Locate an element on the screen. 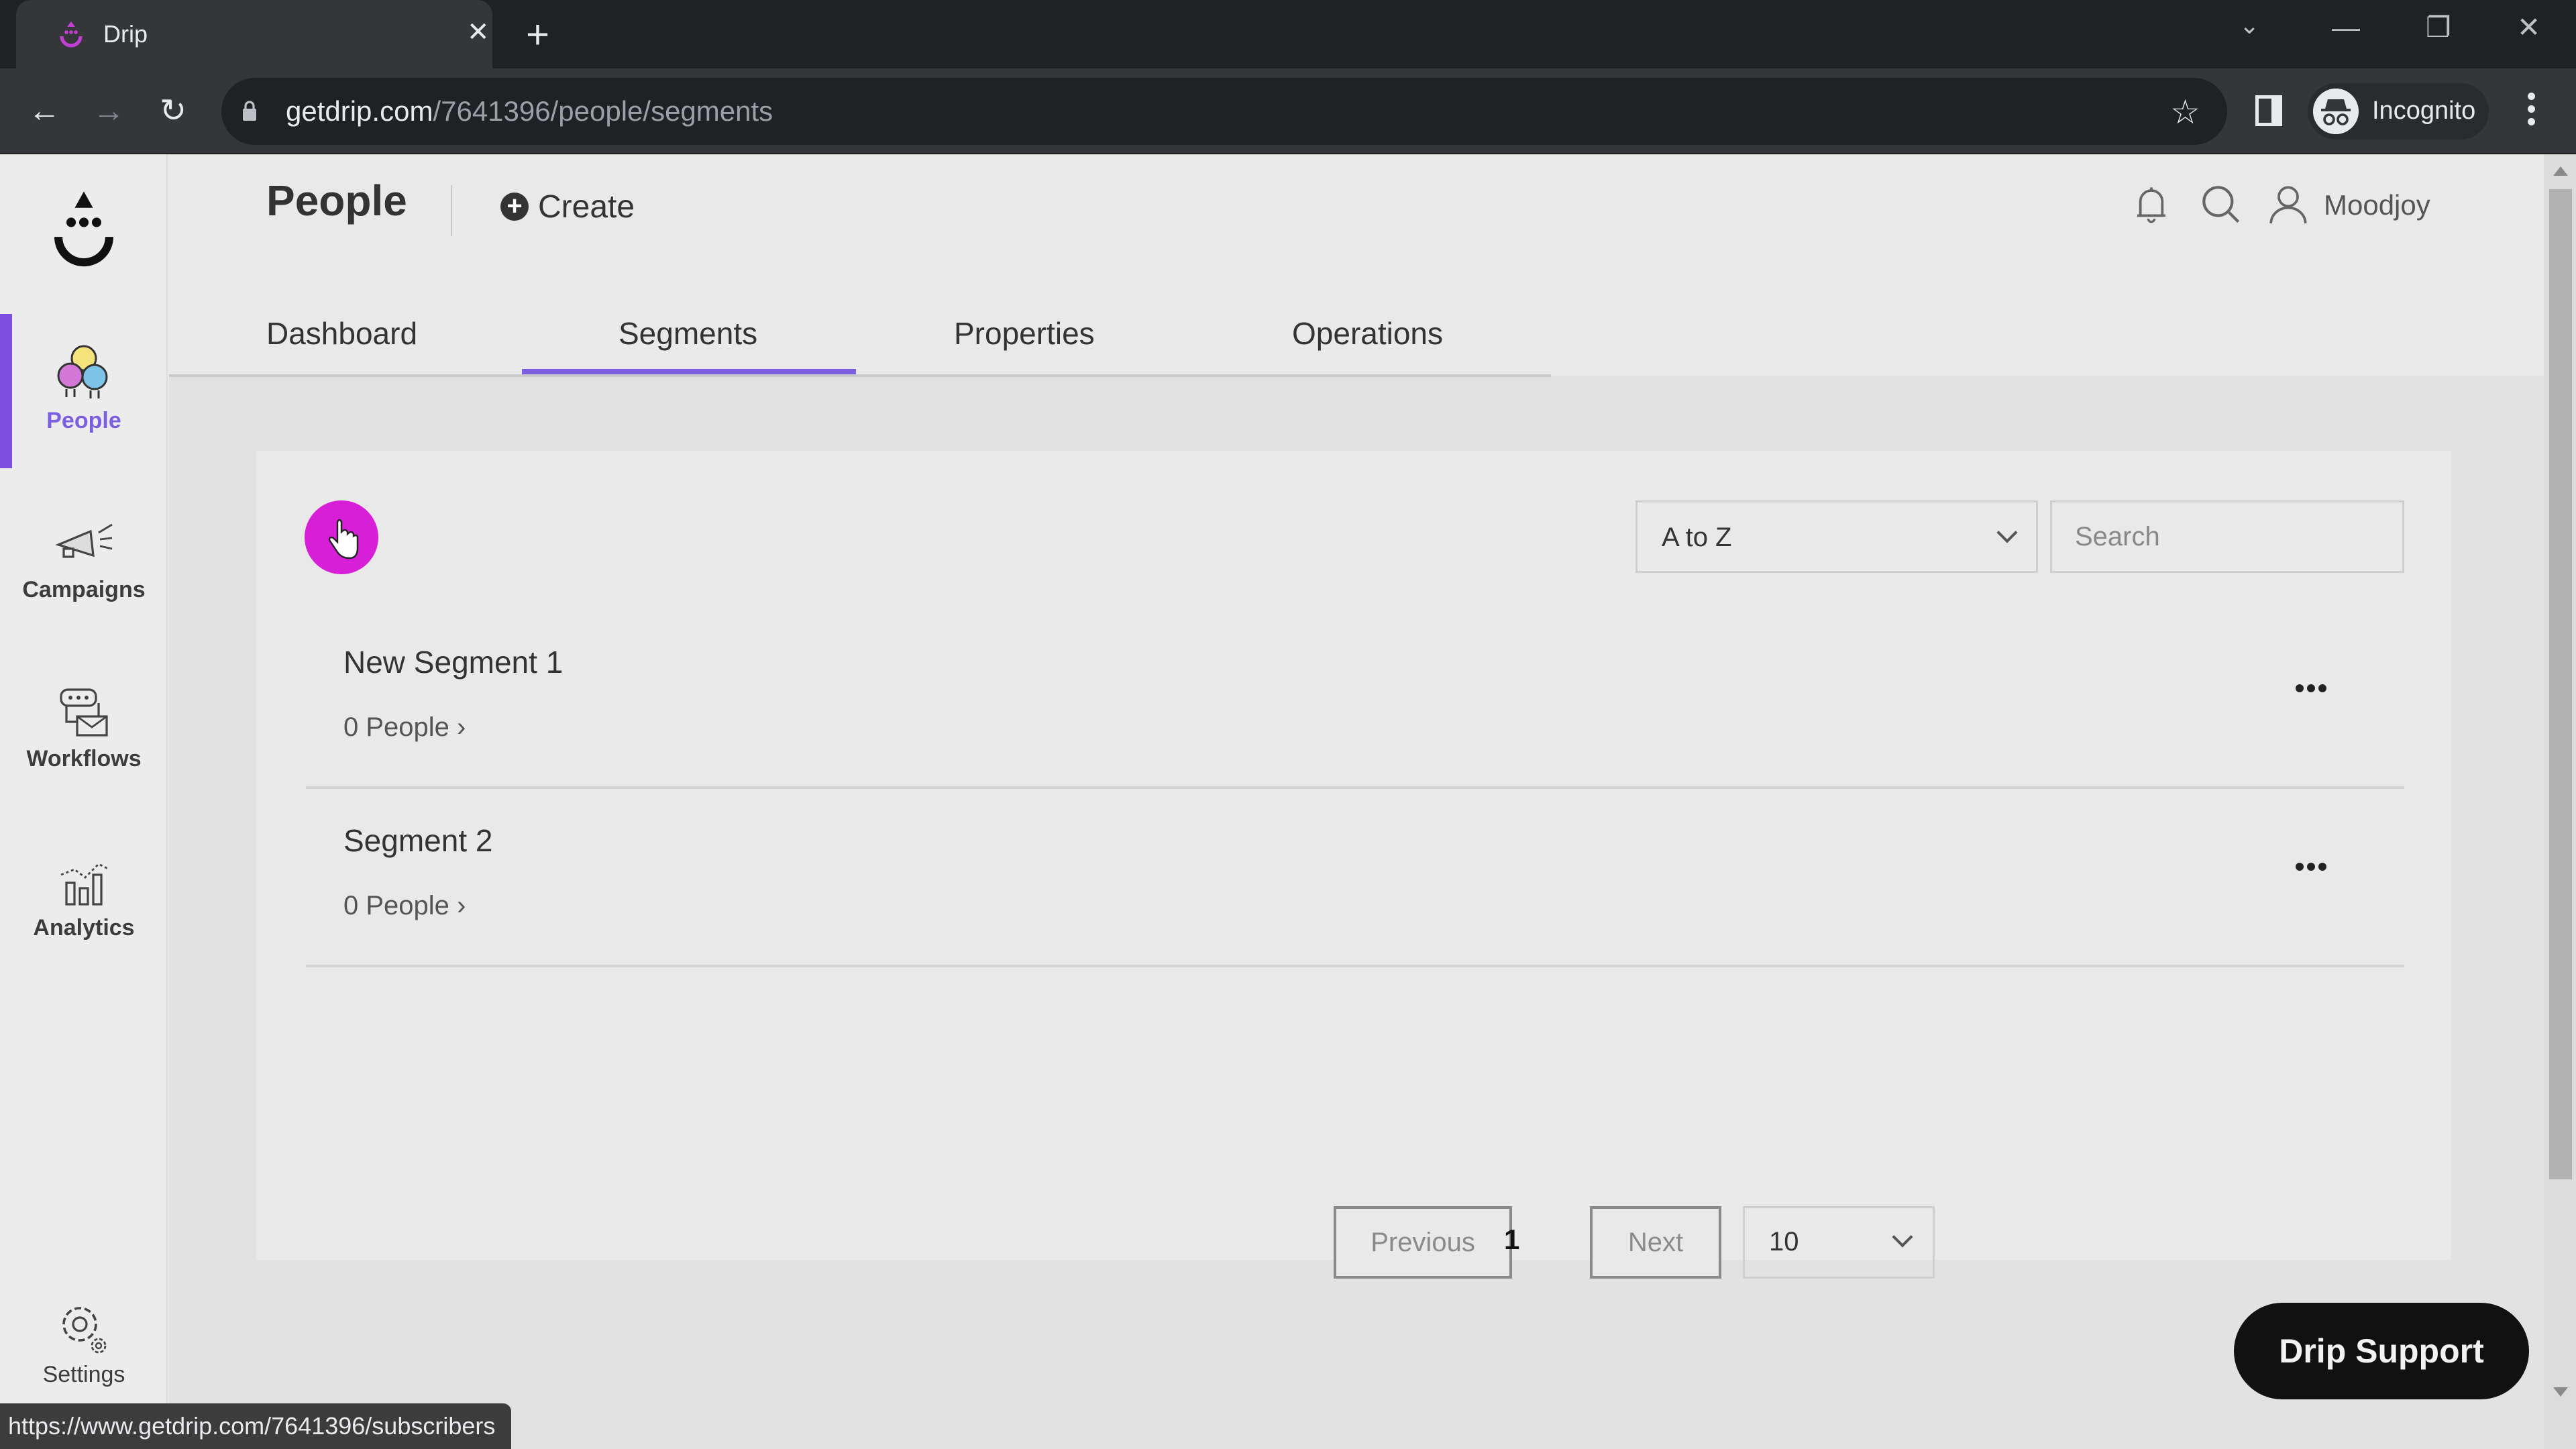 This screenshot has width=2576, height=1449. drip-favicon-icon is located at coordinates (71, 34).